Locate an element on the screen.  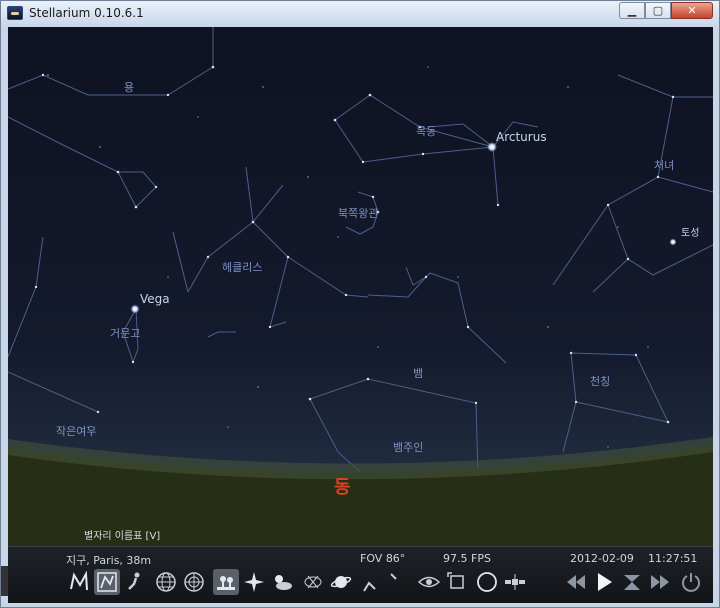
nebulas-button is located at coordinates (313, 582).